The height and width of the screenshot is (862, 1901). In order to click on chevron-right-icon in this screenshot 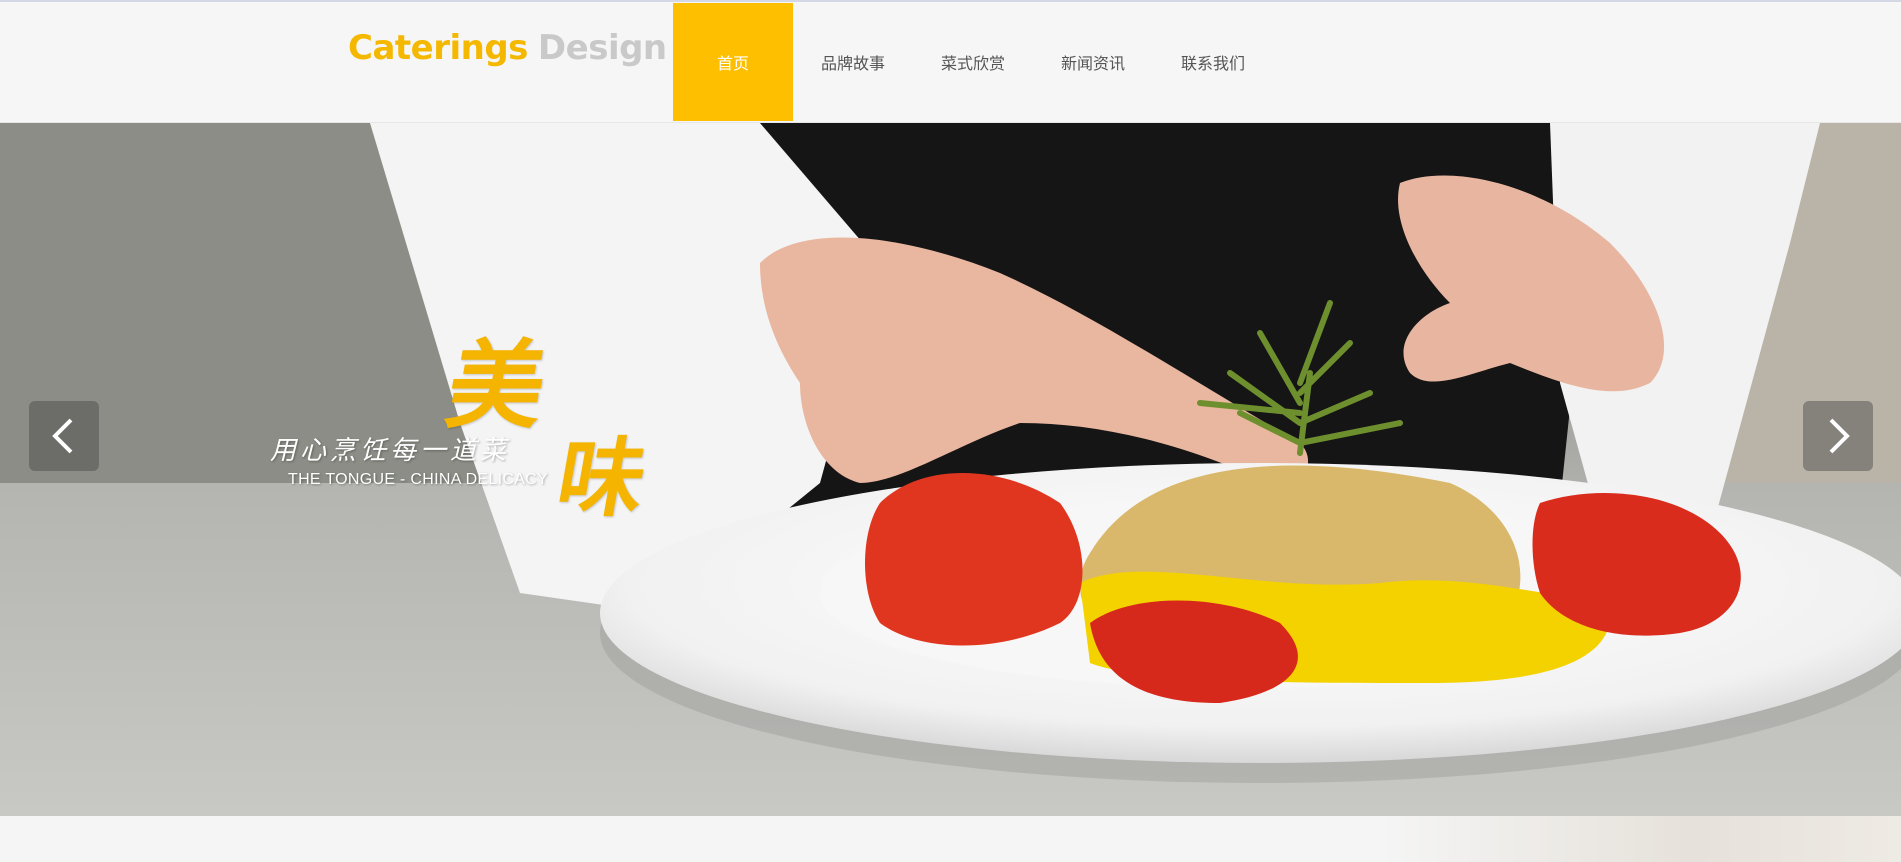, I will do `click(1839, 436)`.